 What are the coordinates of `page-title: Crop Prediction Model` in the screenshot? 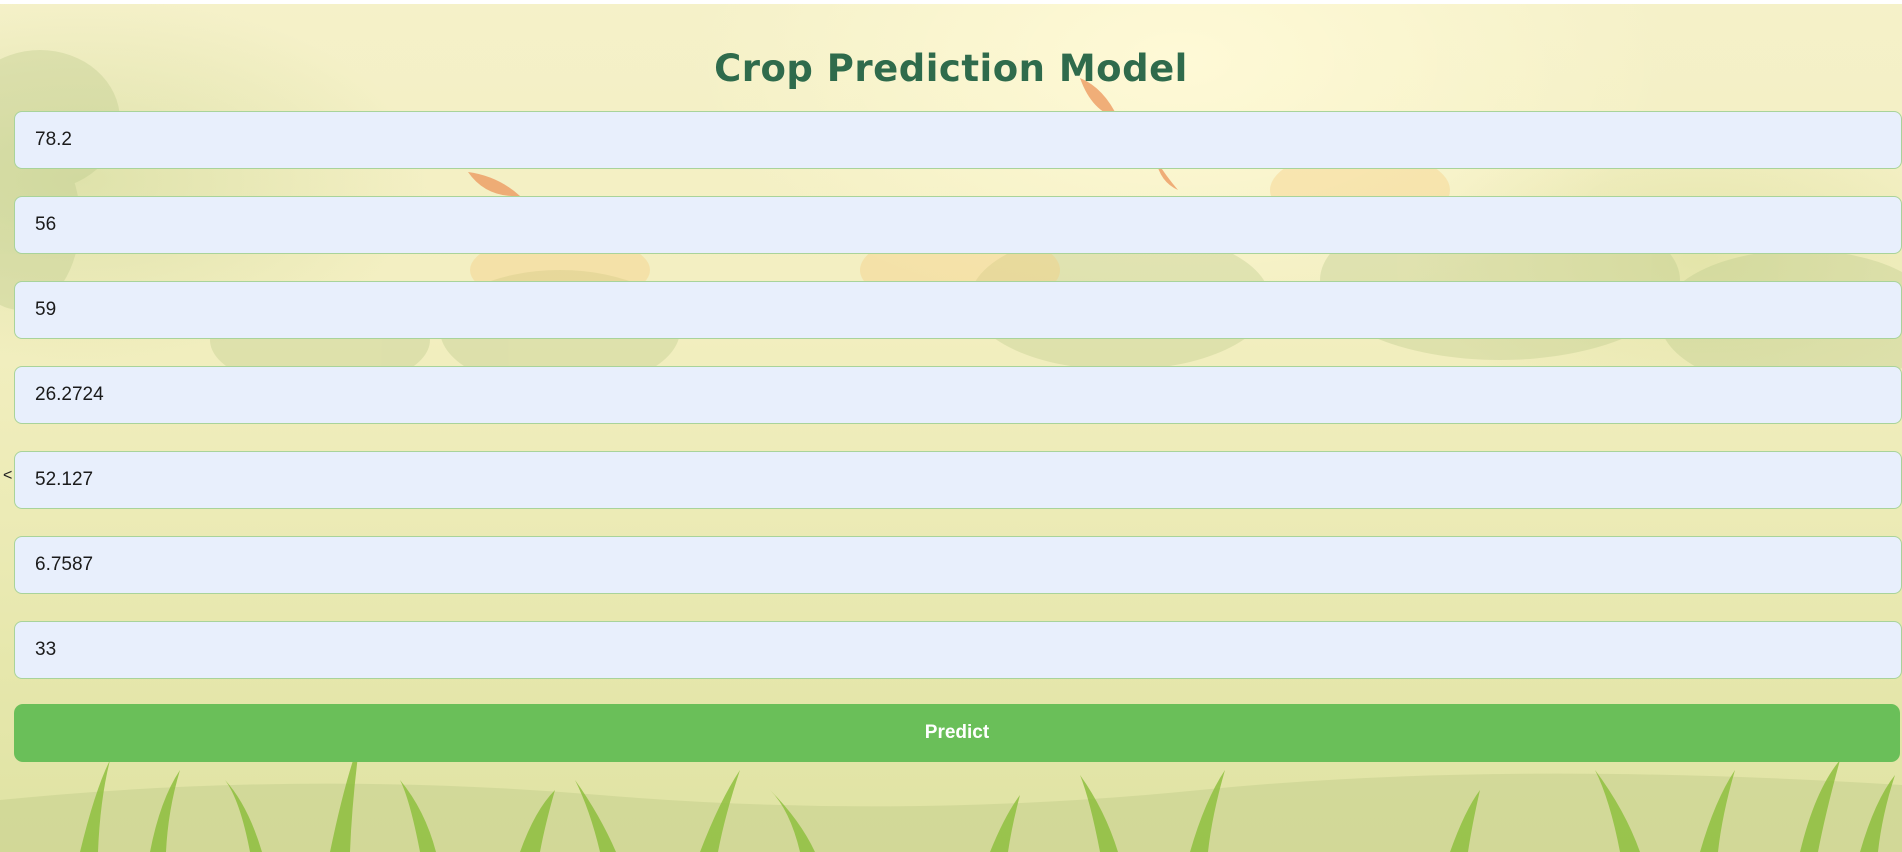 It's located at (951, 68).